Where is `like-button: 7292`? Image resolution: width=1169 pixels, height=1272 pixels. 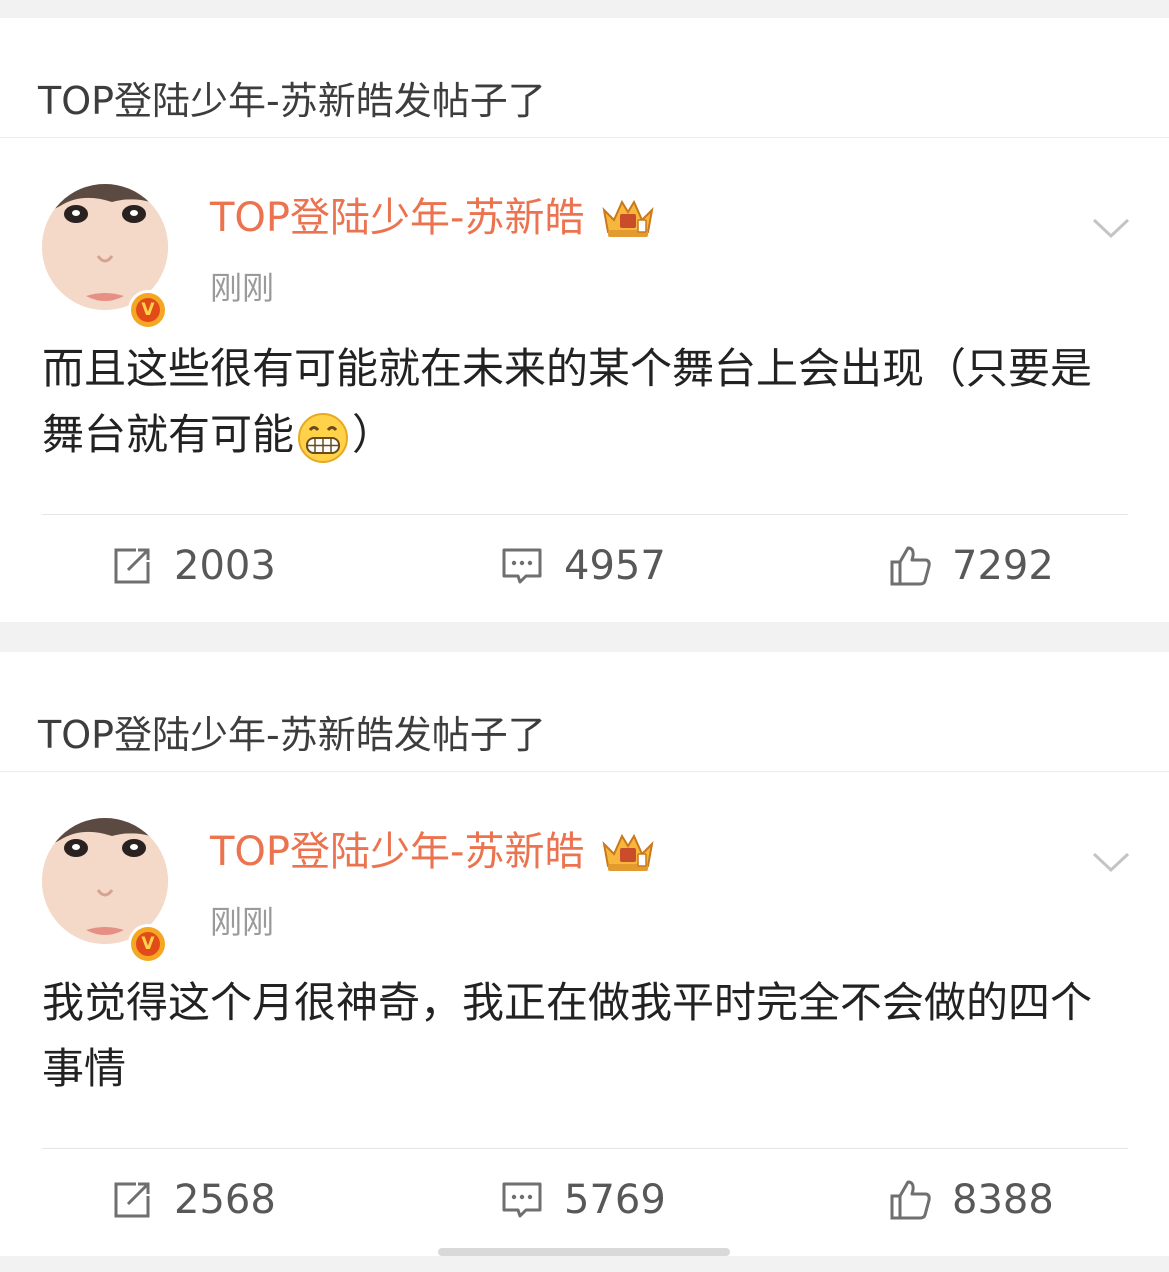 like-button: 7292 is located at coordinates (971, 566).